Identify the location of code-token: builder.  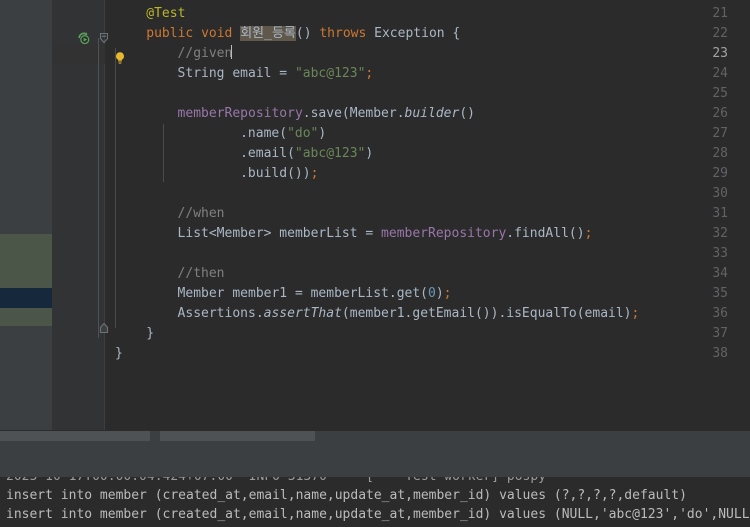
(432, 113).